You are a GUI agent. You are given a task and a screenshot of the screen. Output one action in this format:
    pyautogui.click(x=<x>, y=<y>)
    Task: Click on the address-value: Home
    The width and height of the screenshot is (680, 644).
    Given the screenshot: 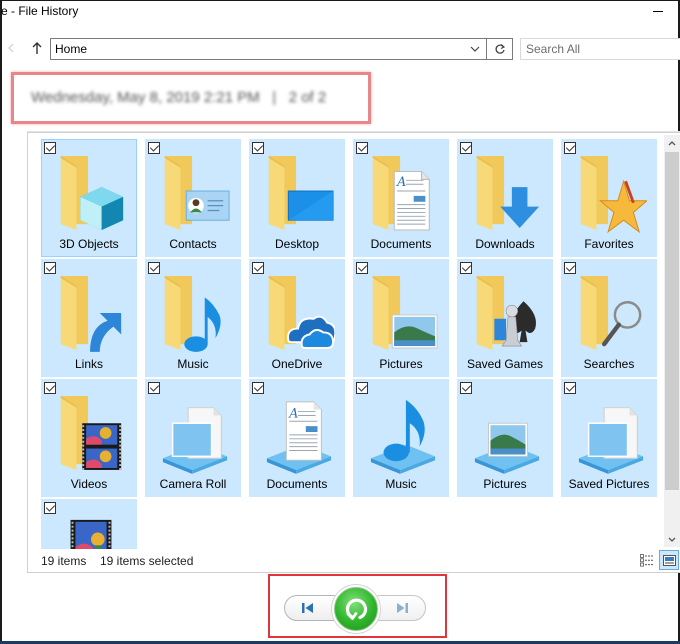 What is the action you would take?
    pyautogui.click(x=71, y=49)
    